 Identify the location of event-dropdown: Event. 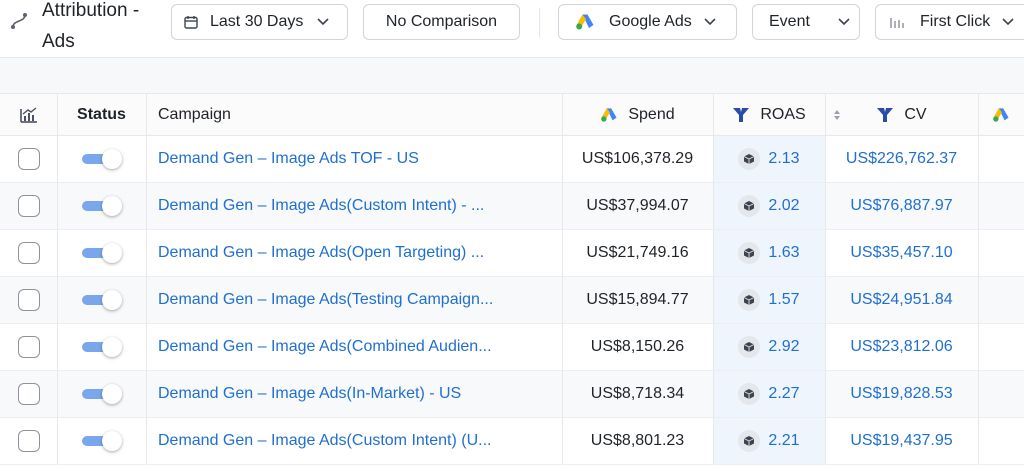
(806, 22).